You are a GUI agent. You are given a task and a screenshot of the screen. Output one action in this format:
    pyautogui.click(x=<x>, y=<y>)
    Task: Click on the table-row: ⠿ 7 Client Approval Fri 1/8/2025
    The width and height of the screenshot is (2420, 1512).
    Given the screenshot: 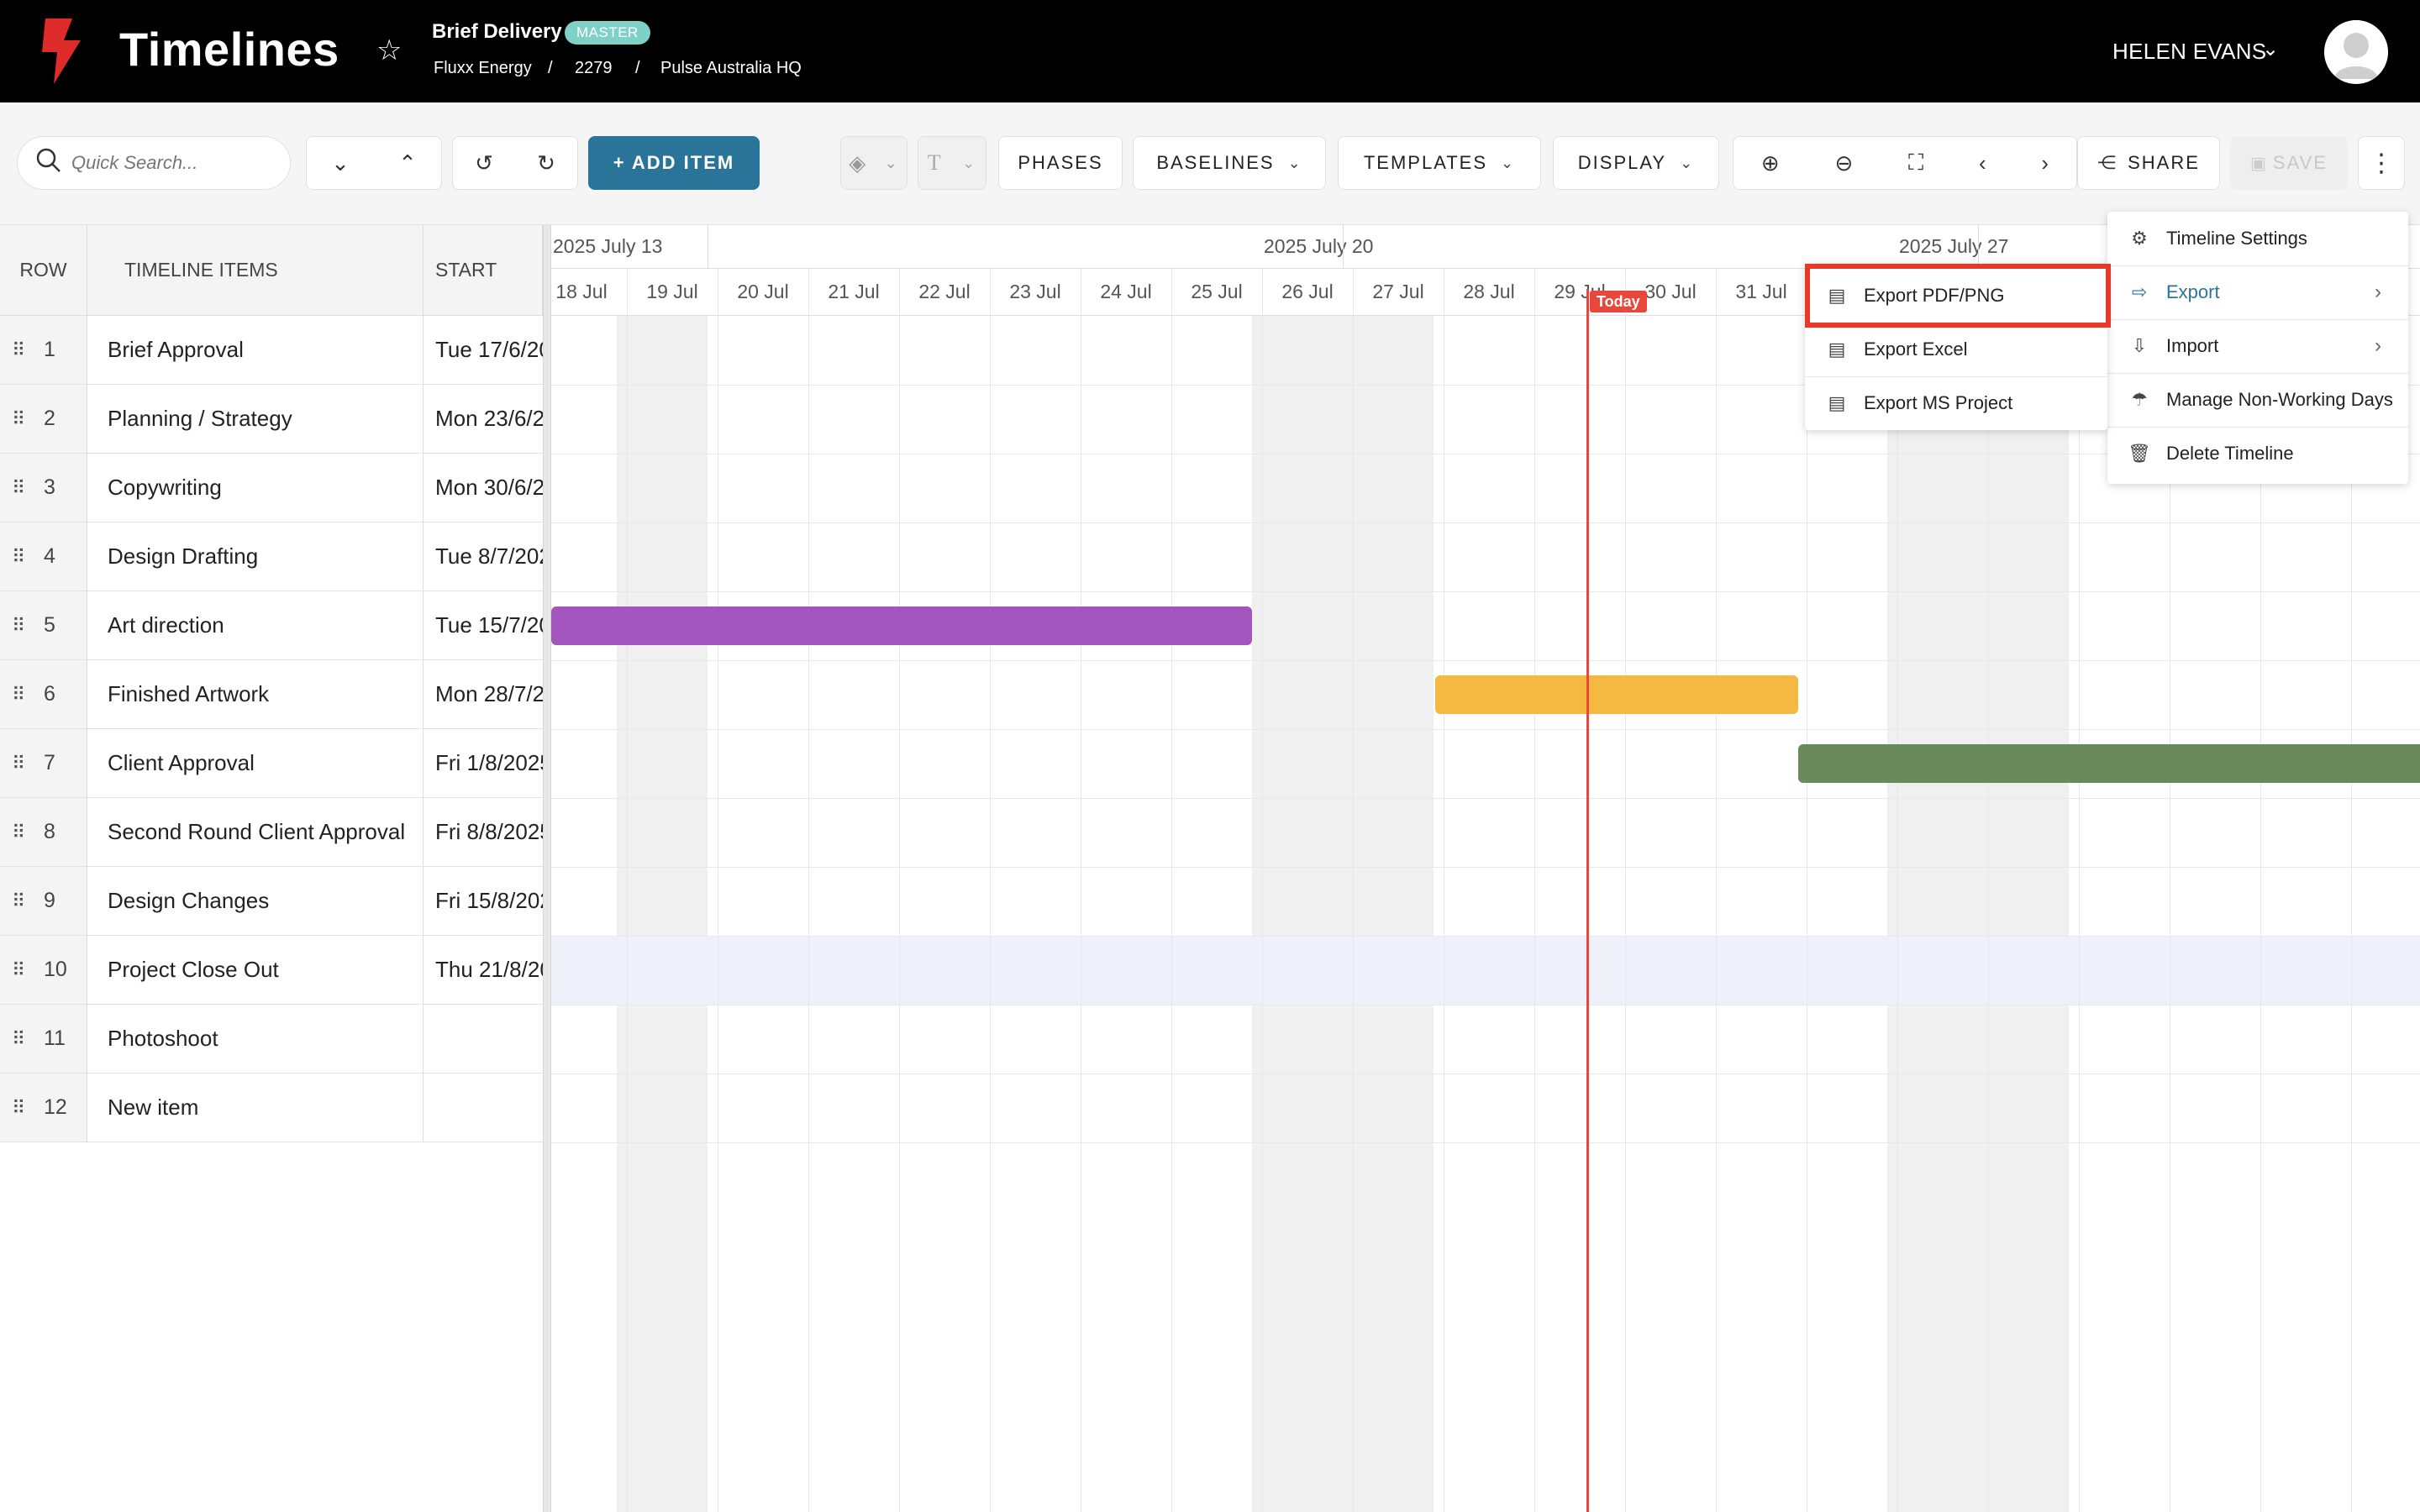 What is the action you would take?
    pyautogui.click(x=271, y=763)
    